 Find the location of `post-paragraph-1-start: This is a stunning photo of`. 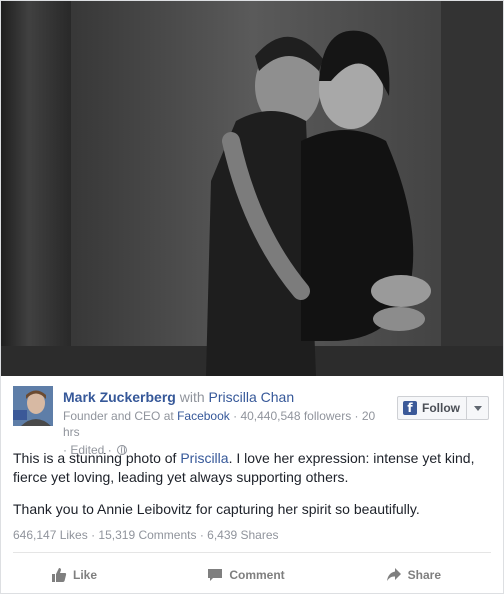

post-paragraph-1-start: This is a stunning photo of is located at coordinates (97, 458).